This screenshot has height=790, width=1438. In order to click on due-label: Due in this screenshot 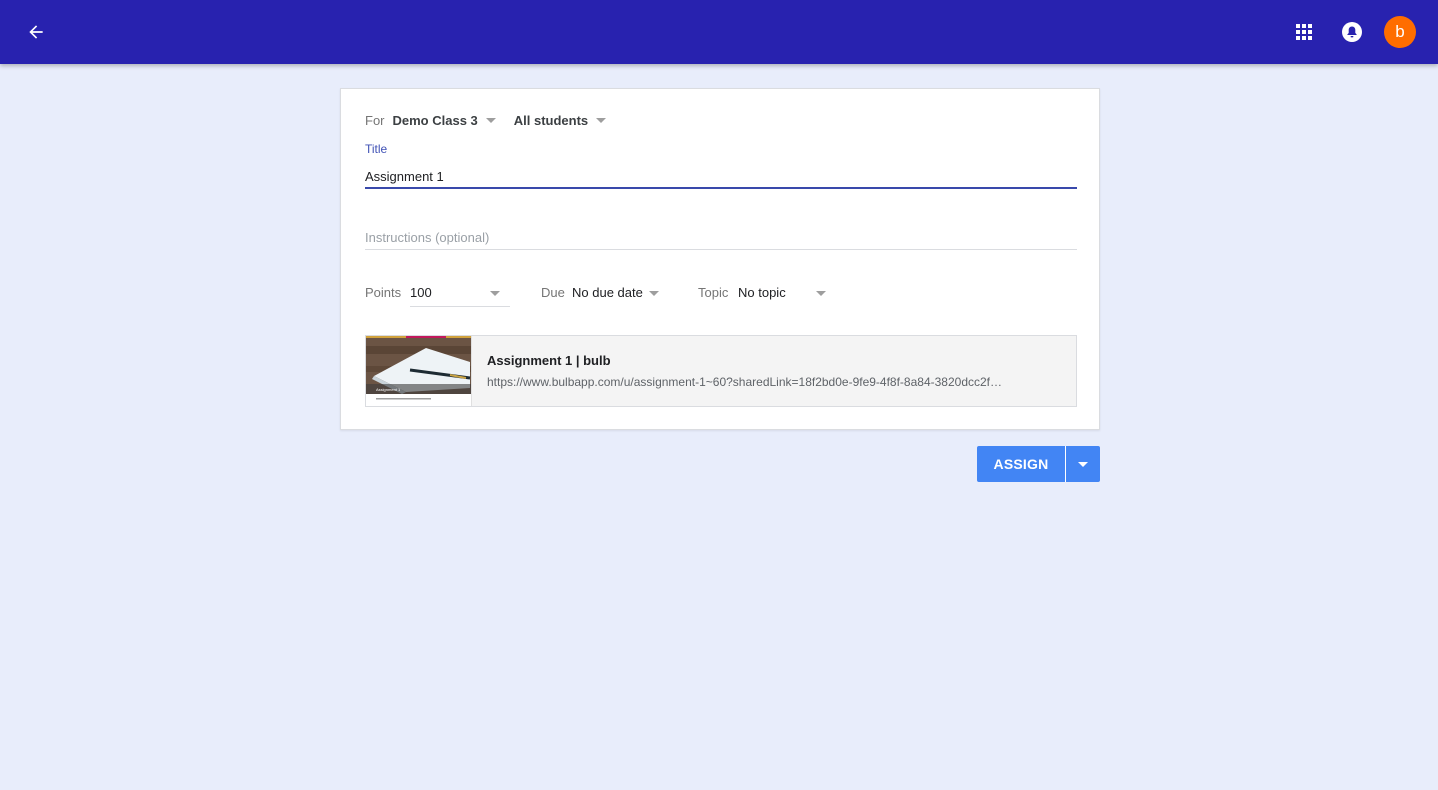, I will do `click(553, 292)`.